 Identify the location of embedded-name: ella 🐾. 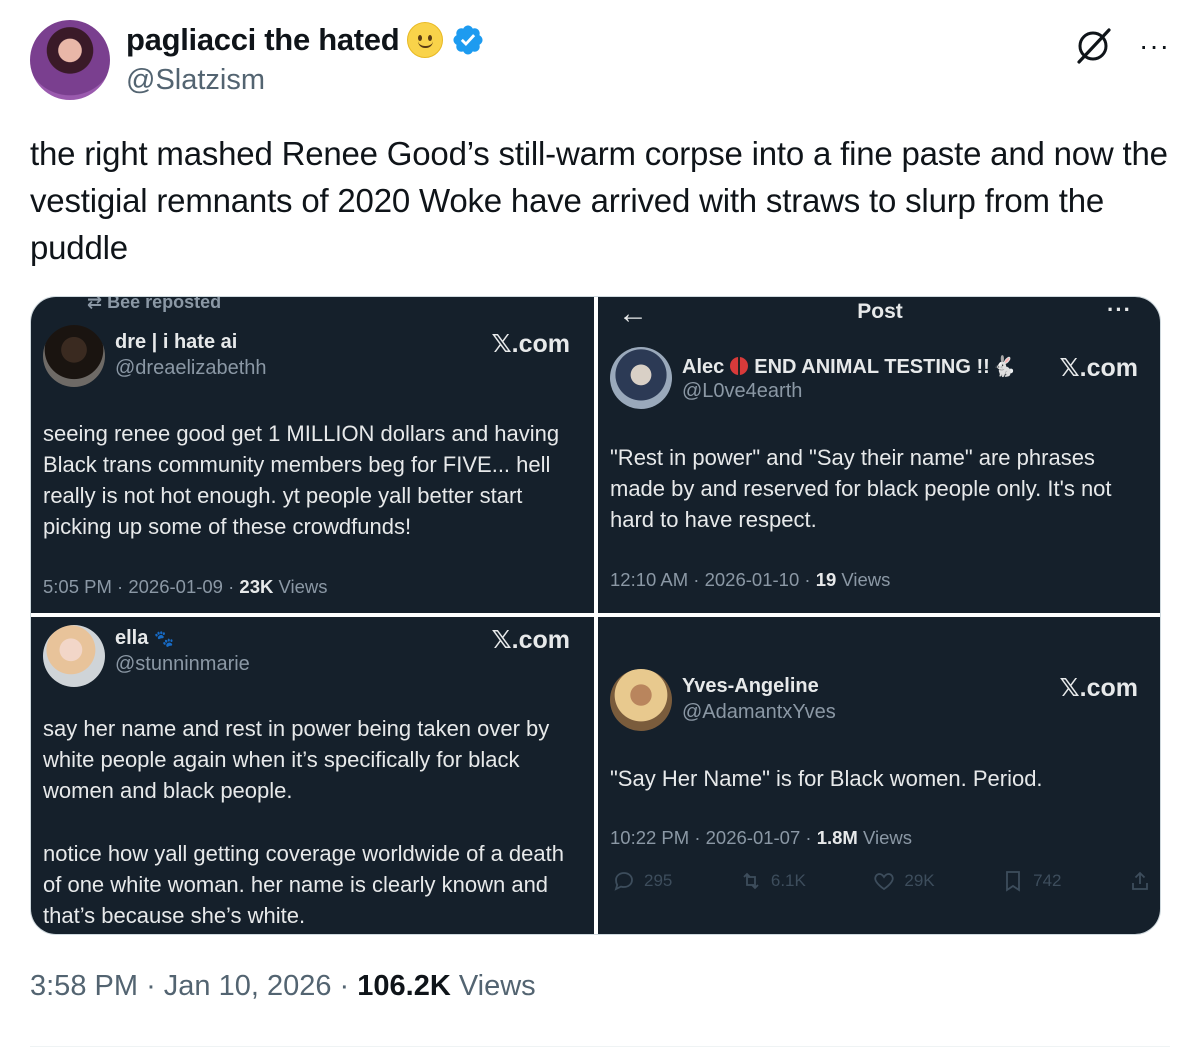
(144, 638).